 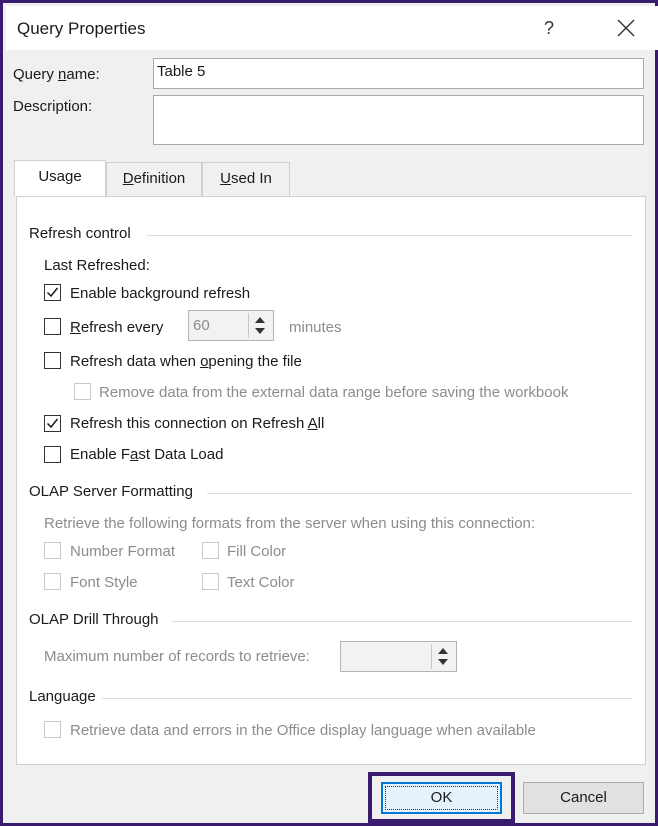 I want to click on tab-usage: Usage, so click(x=60, y=178).